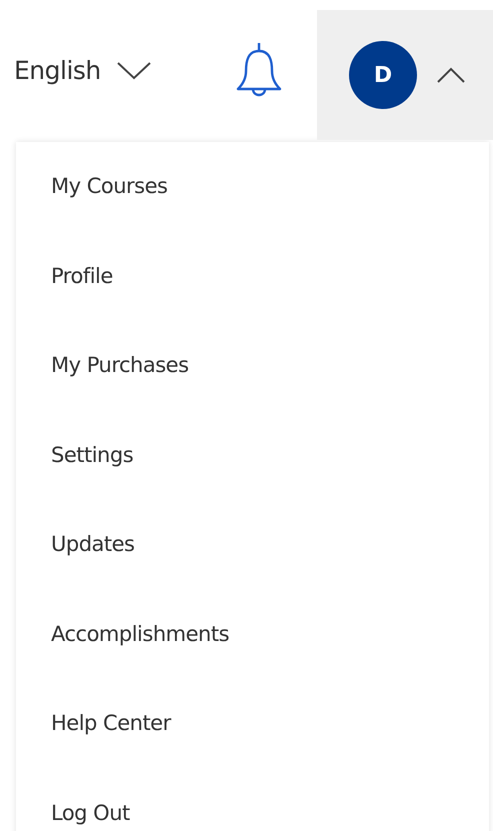 This screenshot has width=493, height=831. I want to click on menu-item: Updates, so click(252, 545).